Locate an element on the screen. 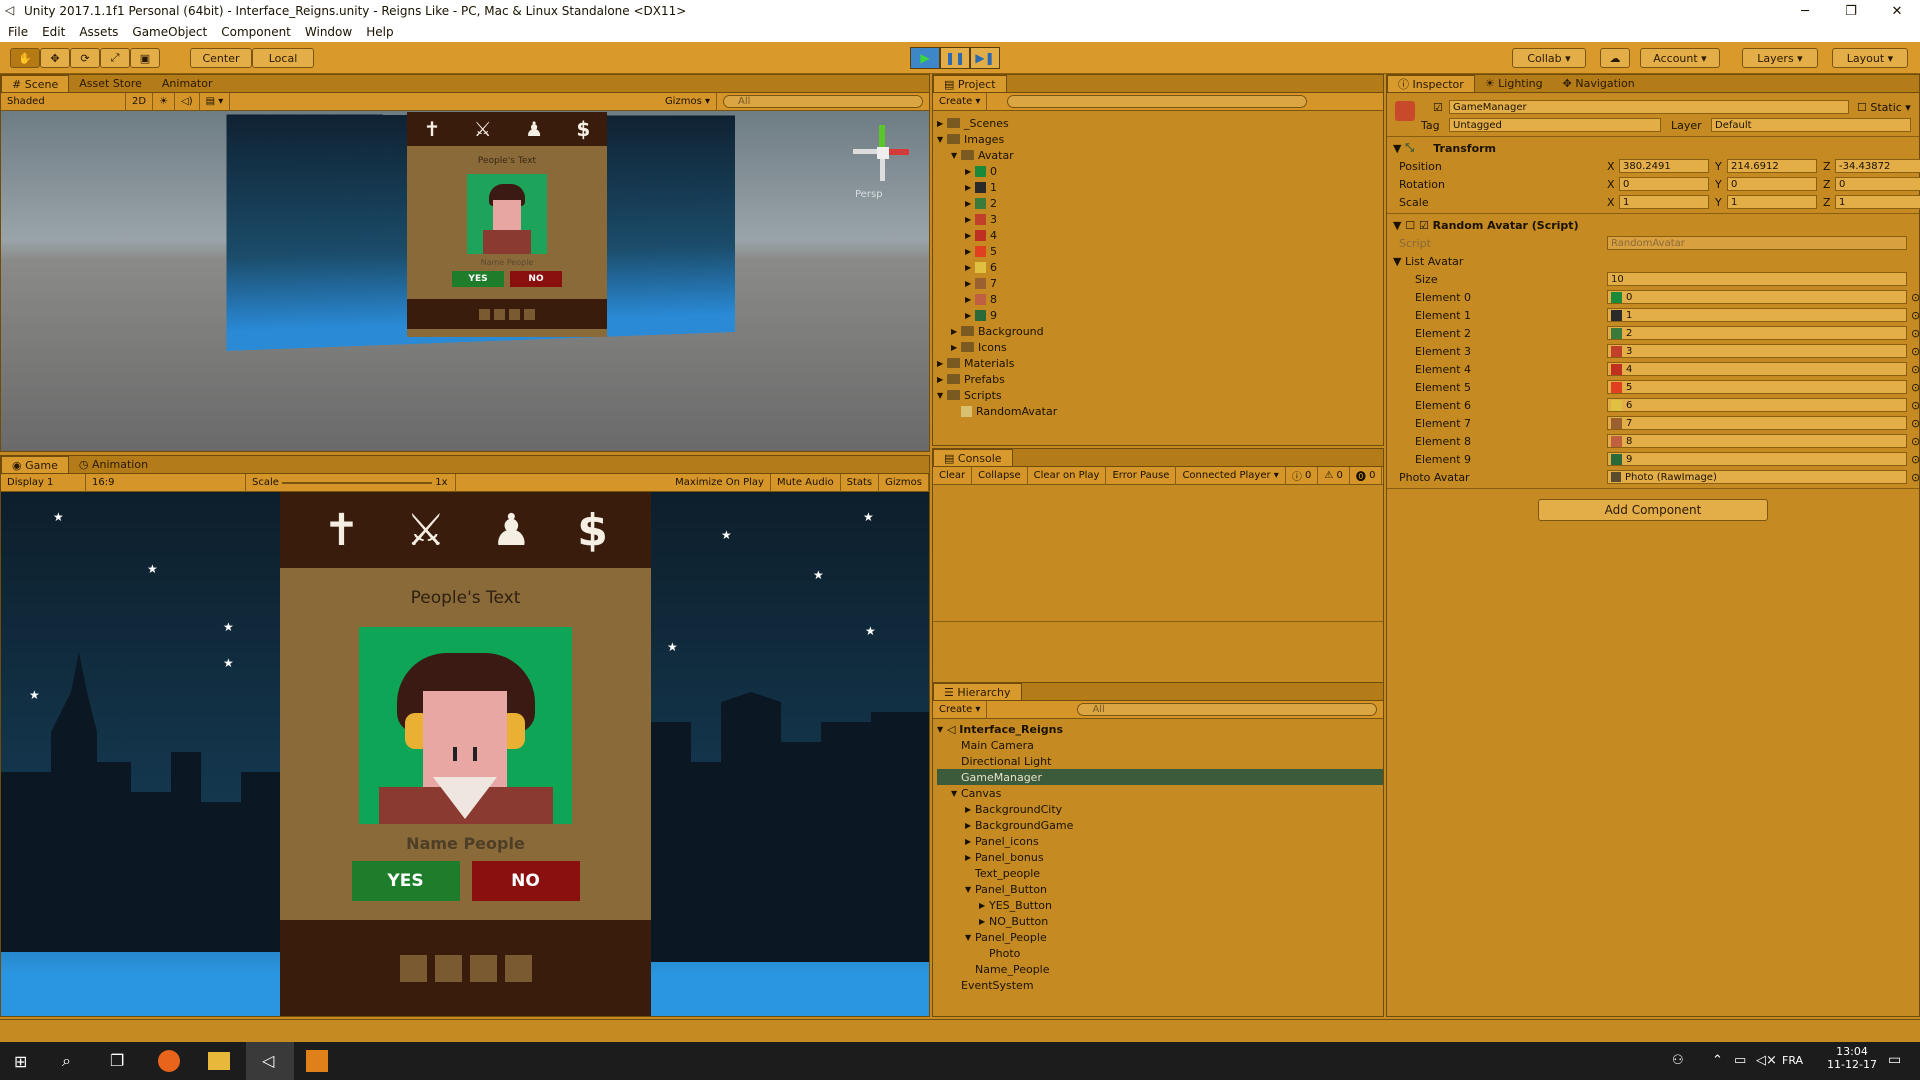 The image size is (1920, 1080). aspect-dropdown: 16:9 is located at coordinates (166, 482).